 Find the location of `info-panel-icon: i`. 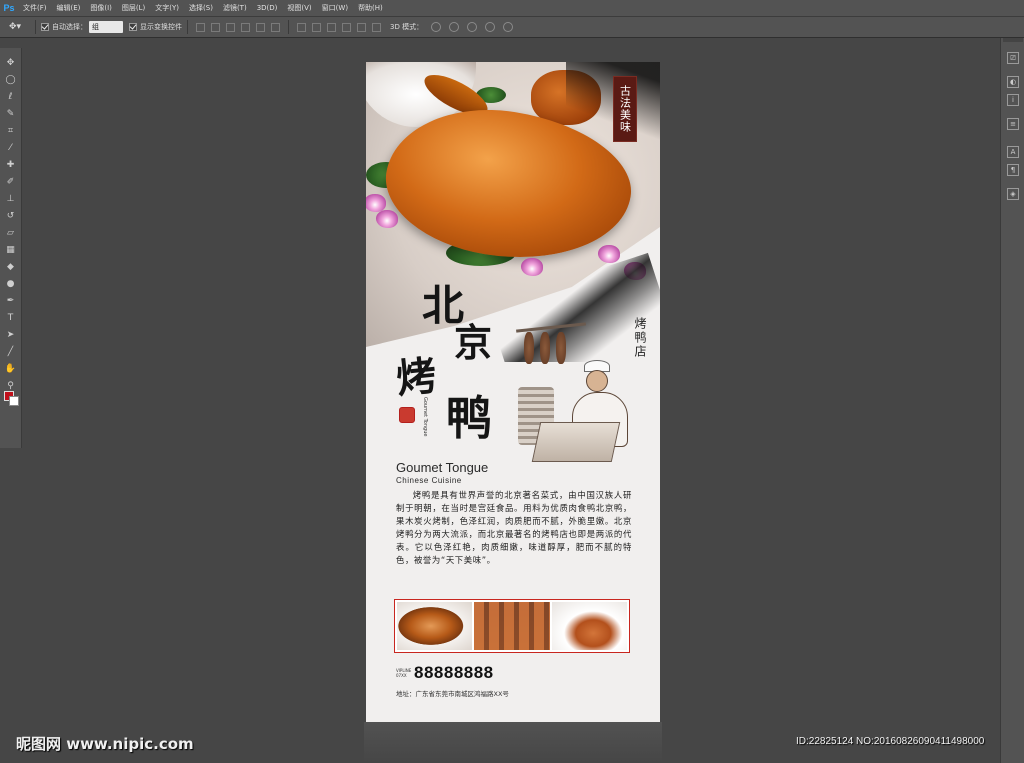

info-panel-icon: i is located at coordinates (1013, 100).